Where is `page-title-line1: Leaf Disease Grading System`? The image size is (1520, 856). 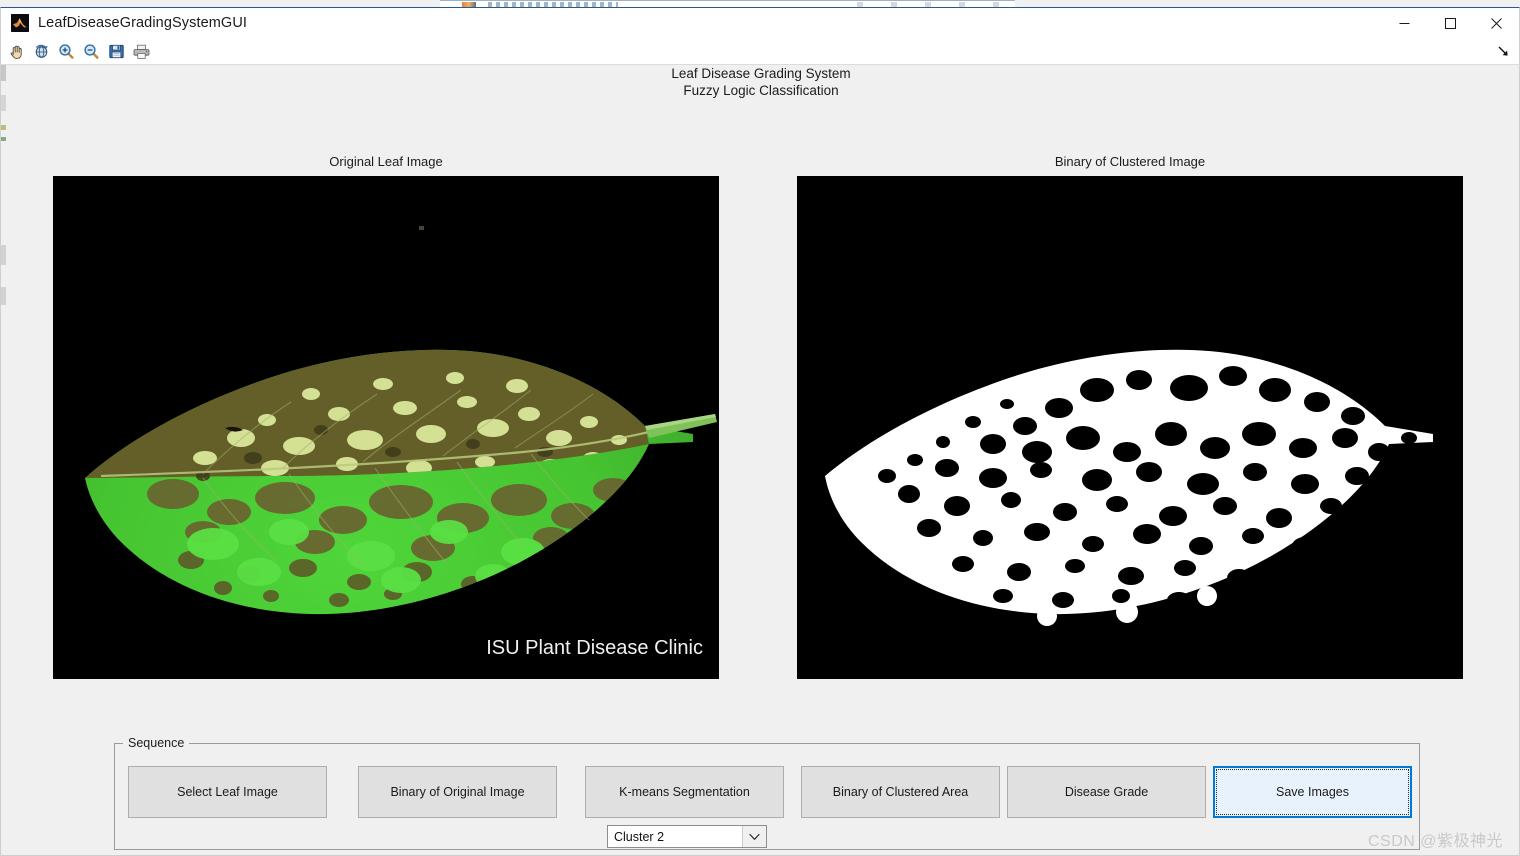 page-title-line1: Leaf Disease Grading System is located at coordinates (761, 73).